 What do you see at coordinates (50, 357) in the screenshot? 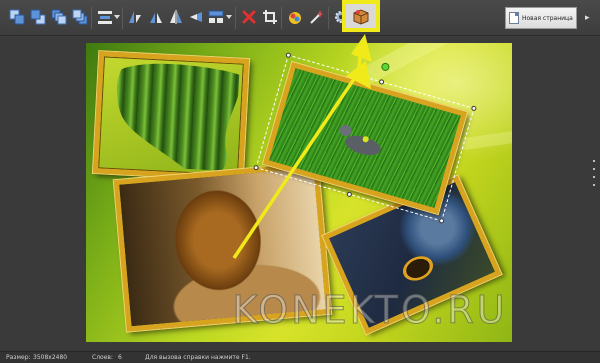
I see `status-size-value: 3508x2480` at bounding box center [50, 357].